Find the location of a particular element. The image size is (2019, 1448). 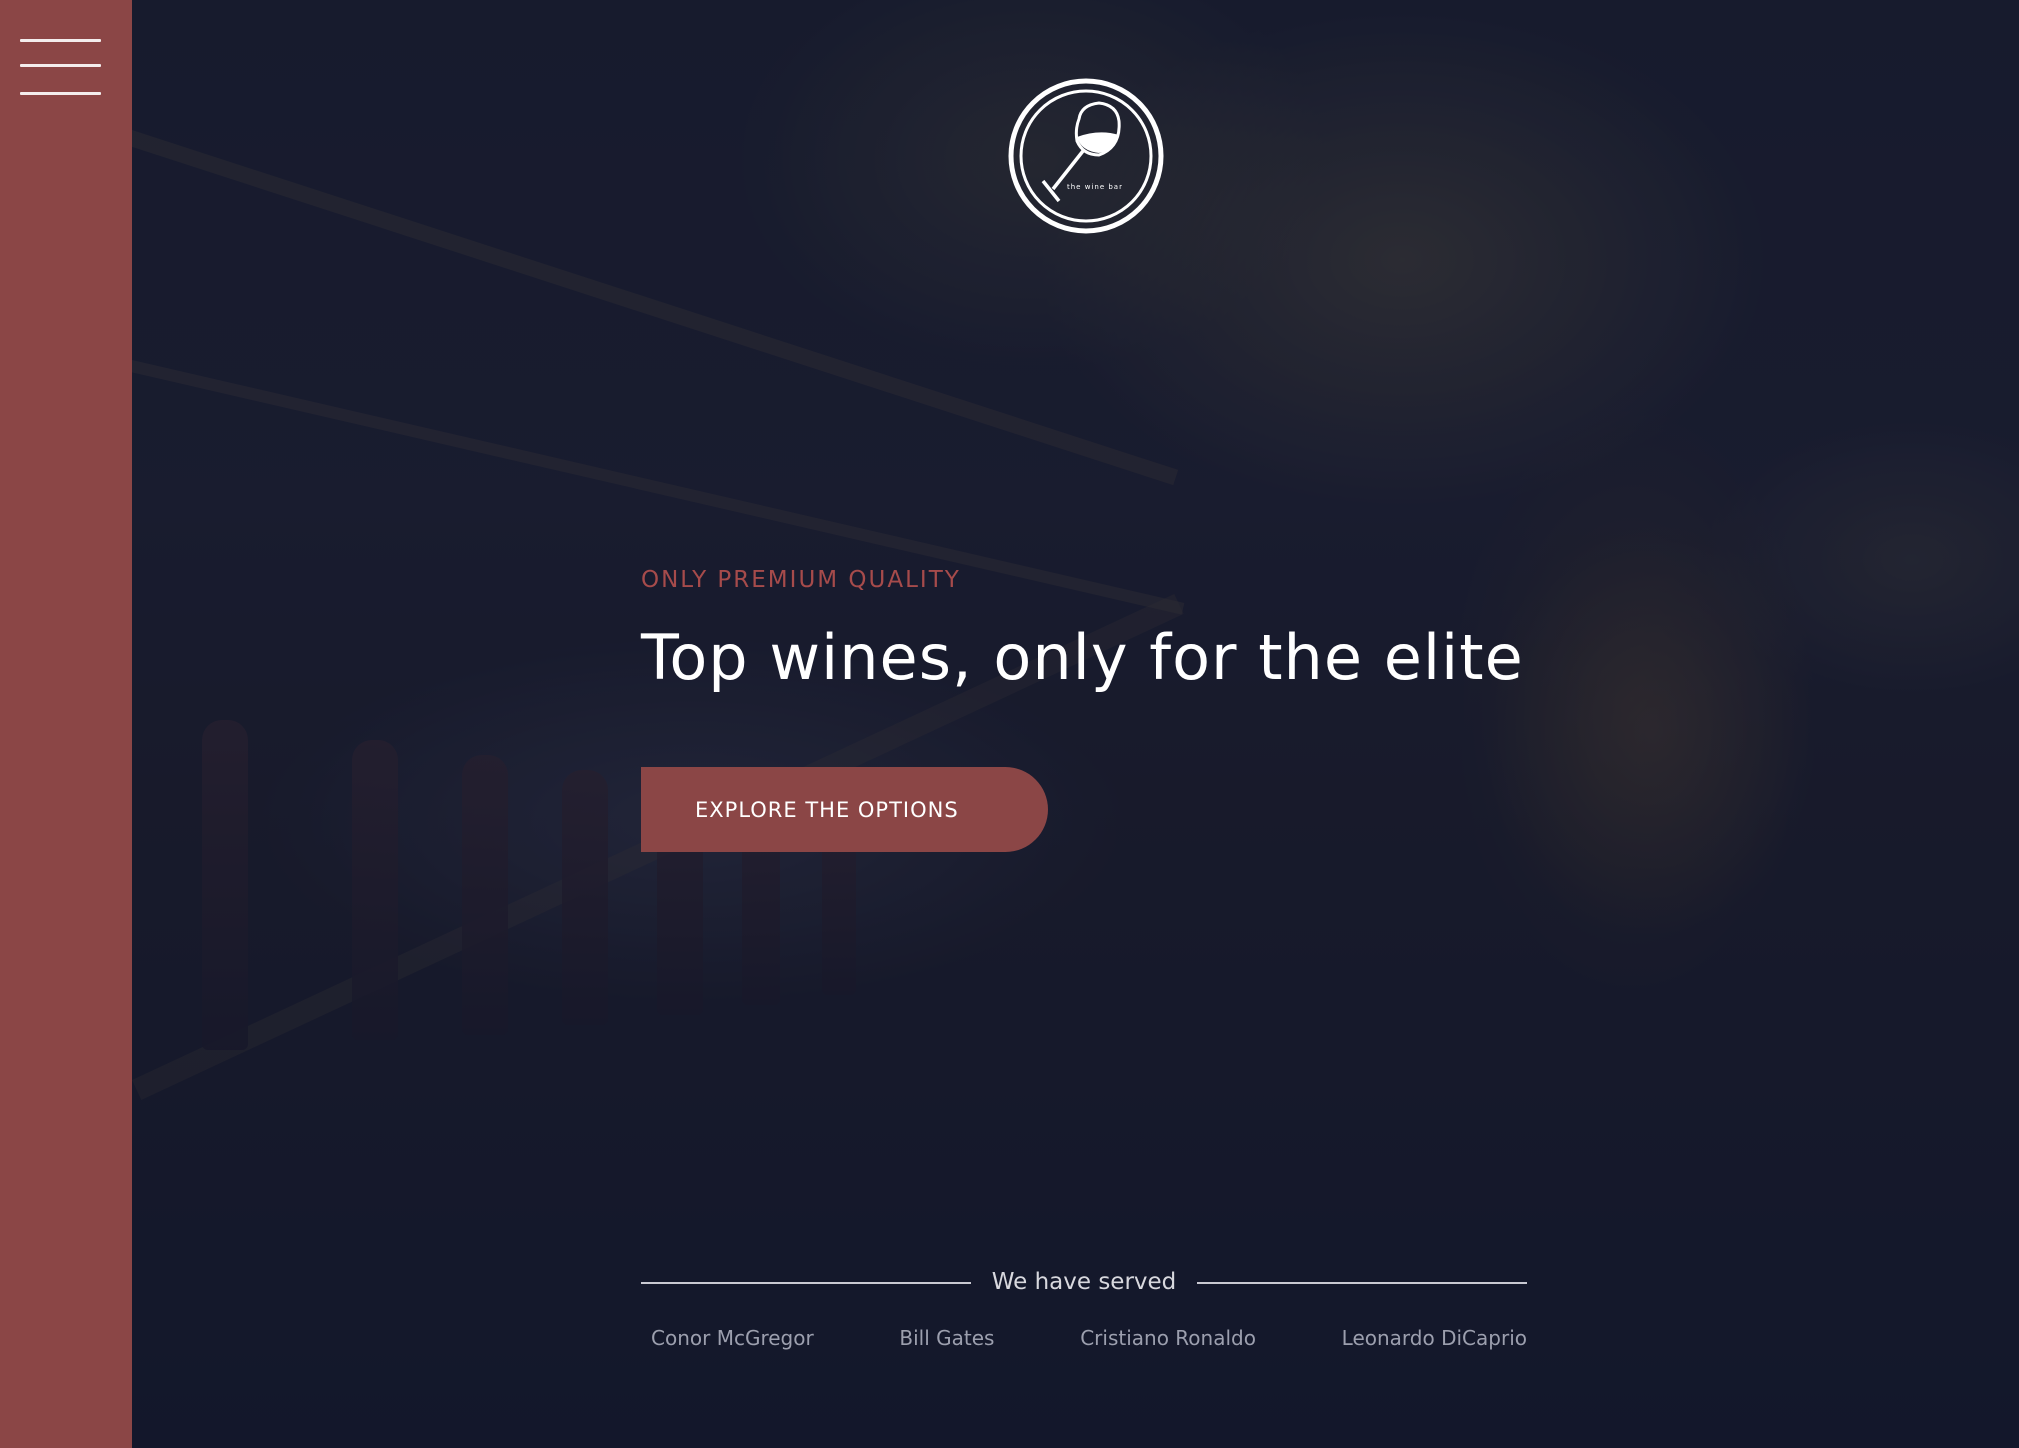

menu-bar-top is located at coordinates (60, 40).